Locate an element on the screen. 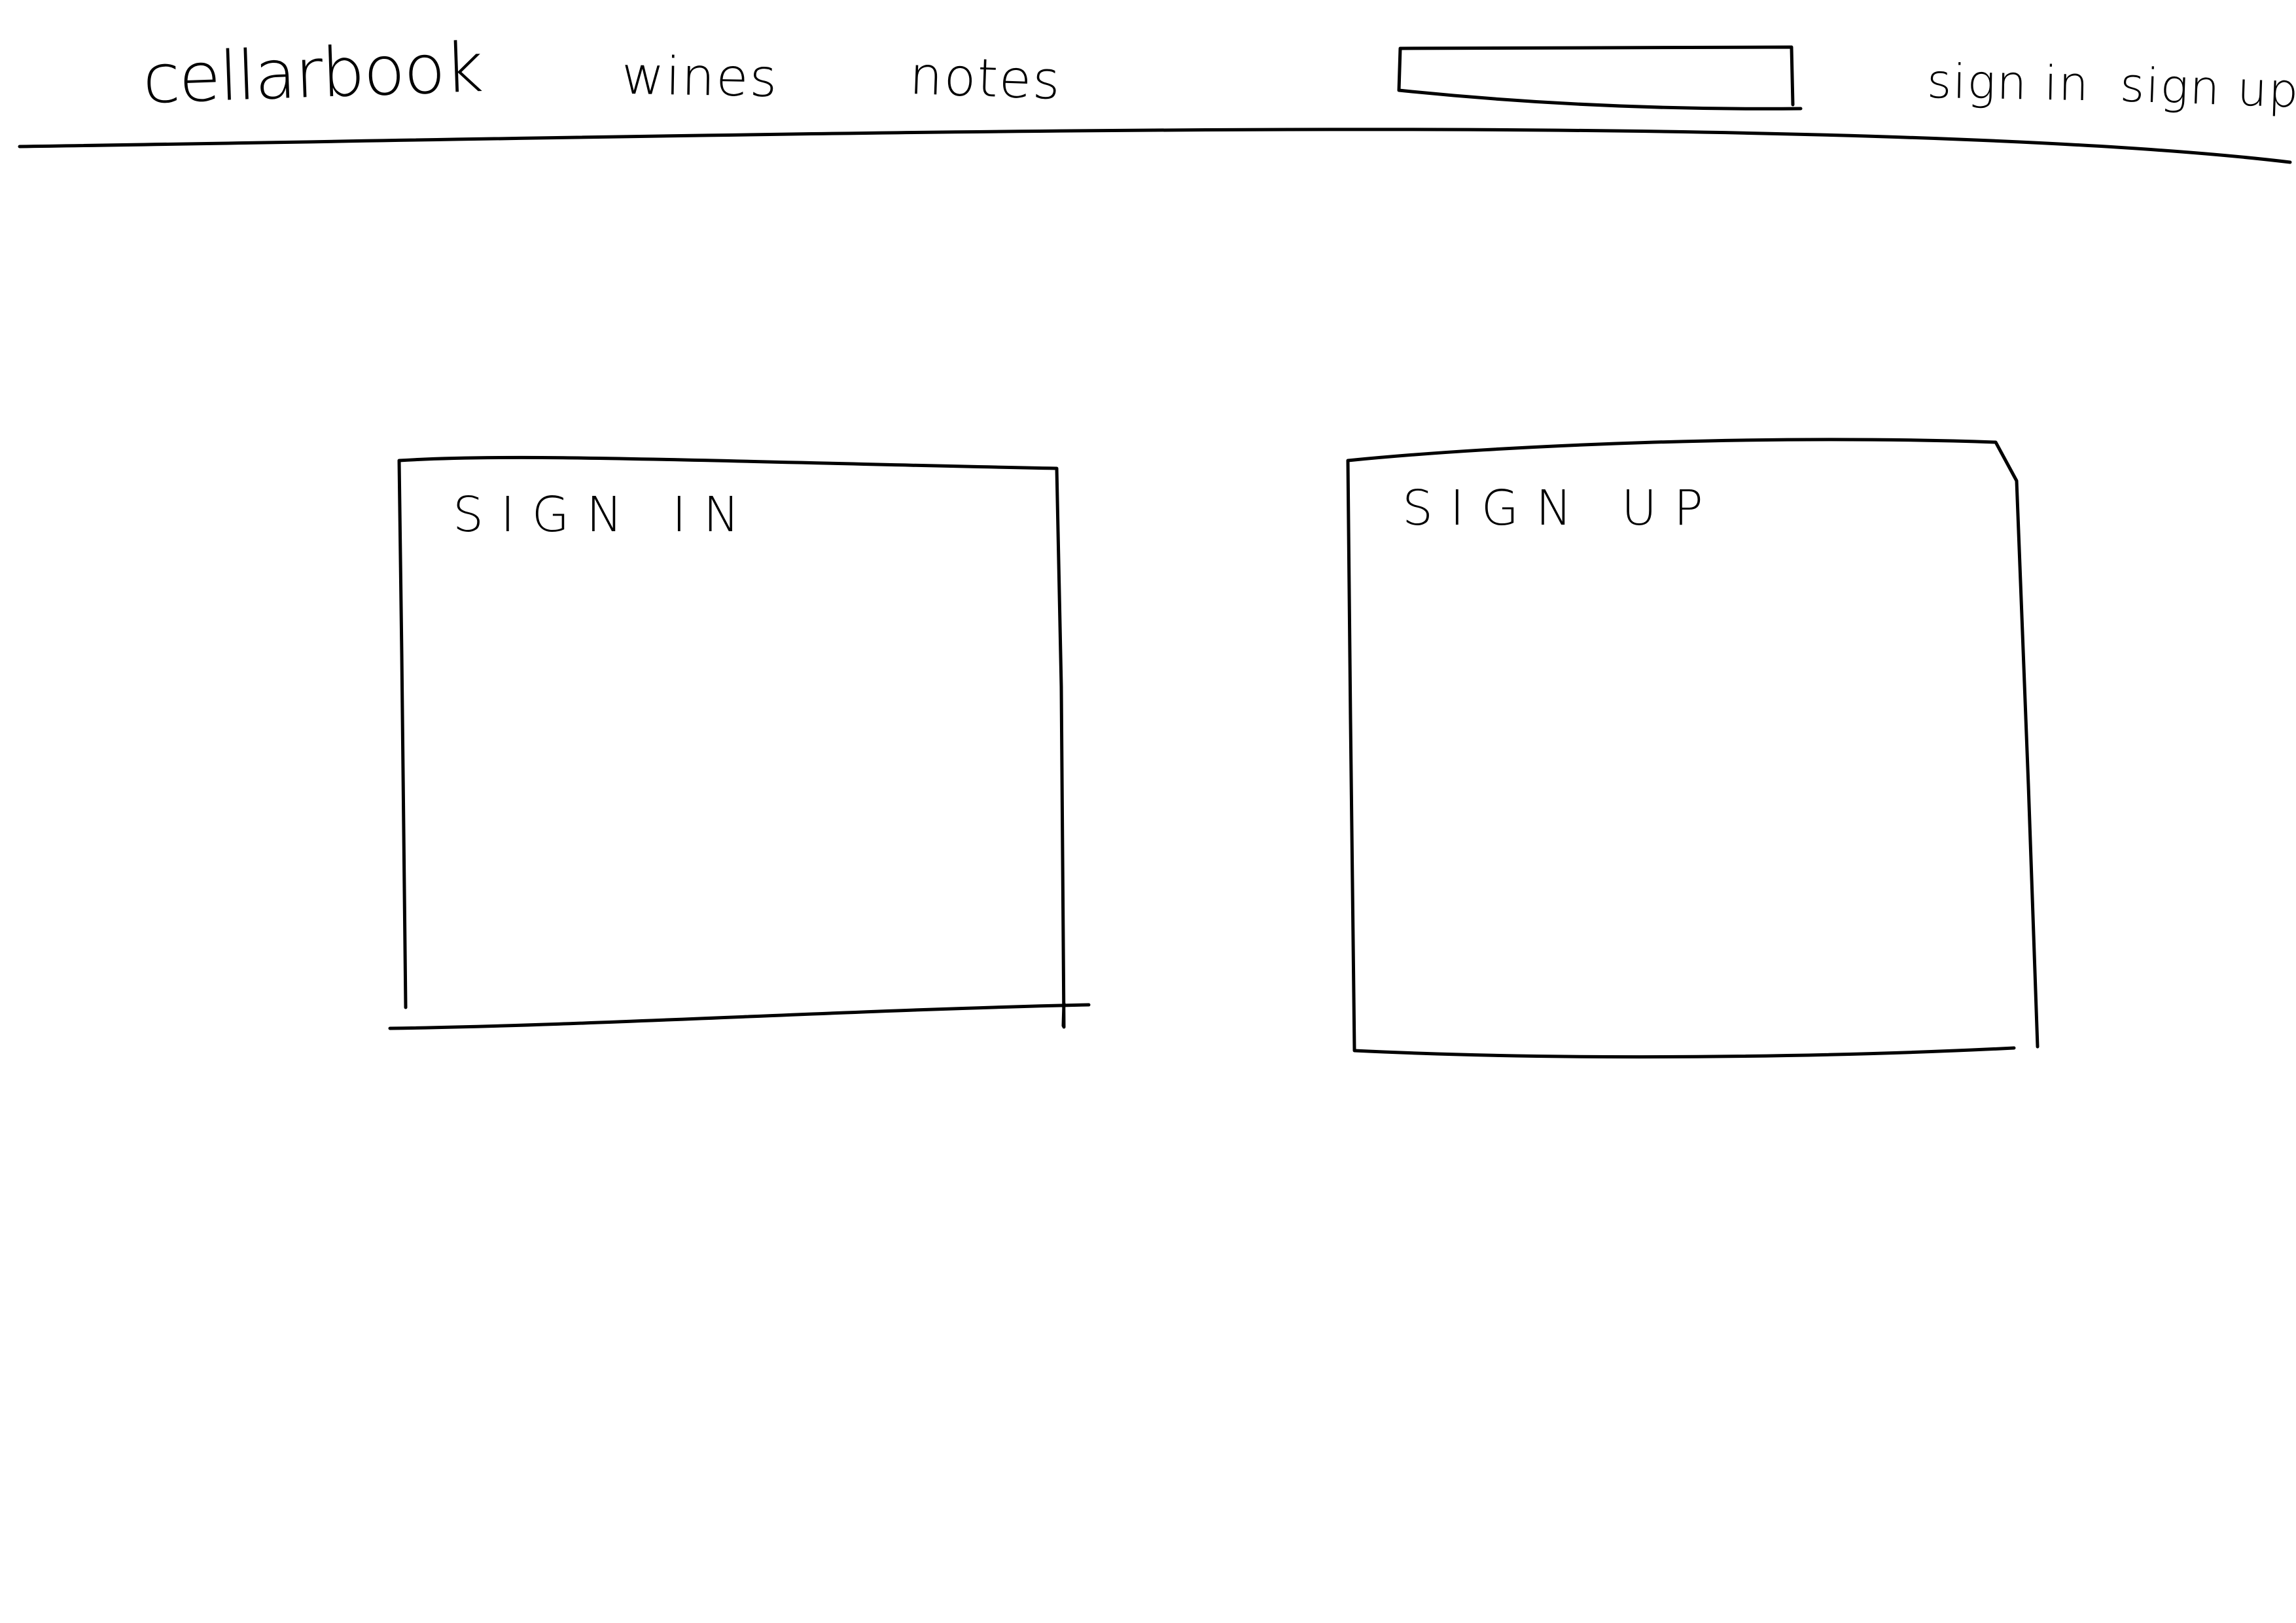 The width and height of the screenshot is (2296, 1623). header-signup-link: sign up is located at coordinates (2207, 88).